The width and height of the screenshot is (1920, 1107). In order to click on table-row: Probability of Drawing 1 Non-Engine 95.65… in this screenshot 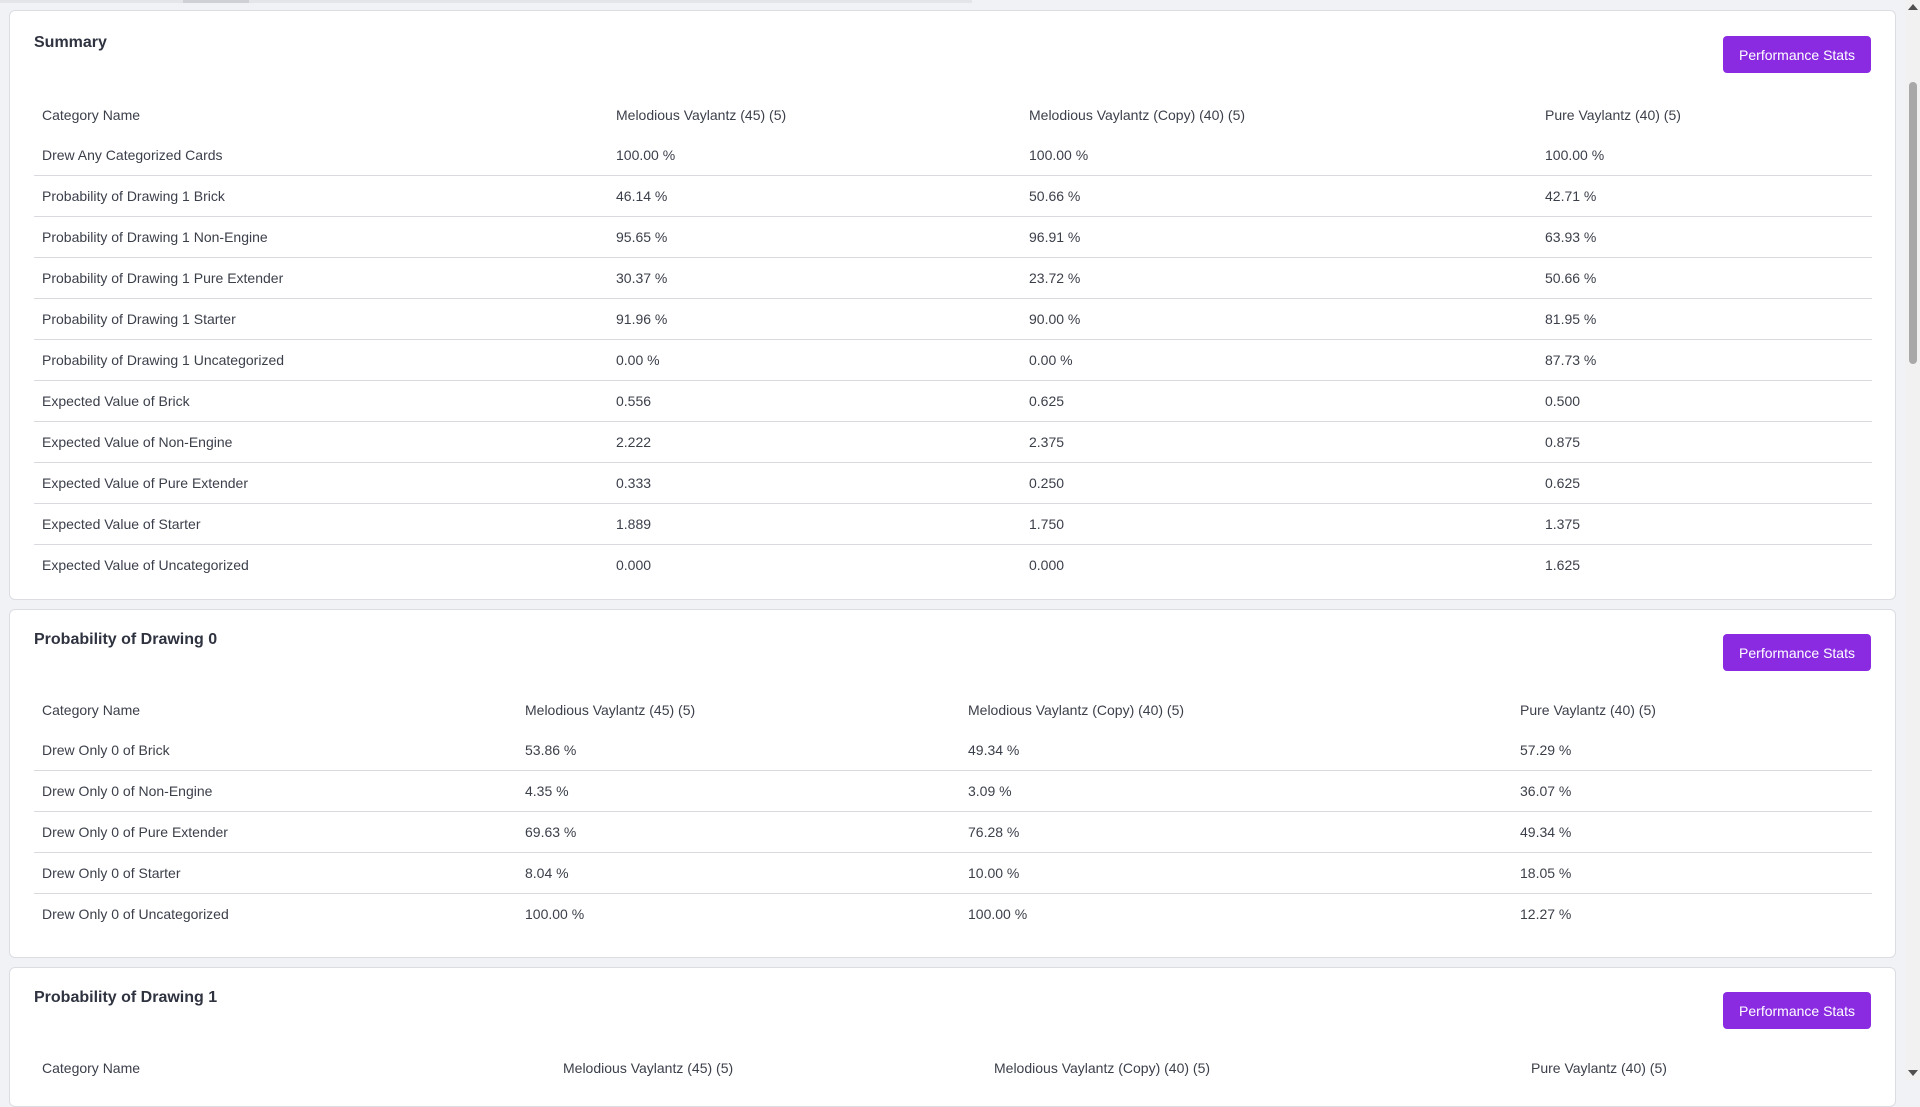, I will do `click(953, 237)`.